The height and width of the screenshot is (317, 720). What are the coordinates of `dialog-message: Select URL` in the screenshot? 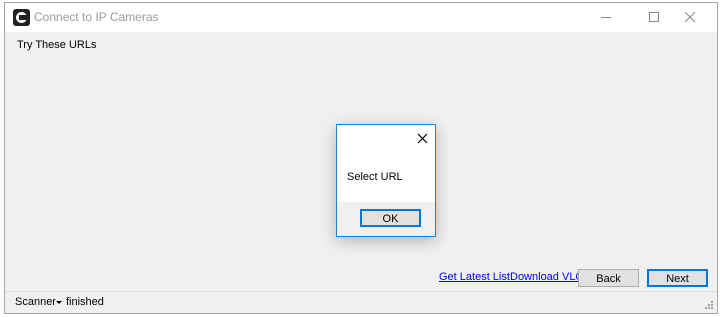 It's located at (375, 177).